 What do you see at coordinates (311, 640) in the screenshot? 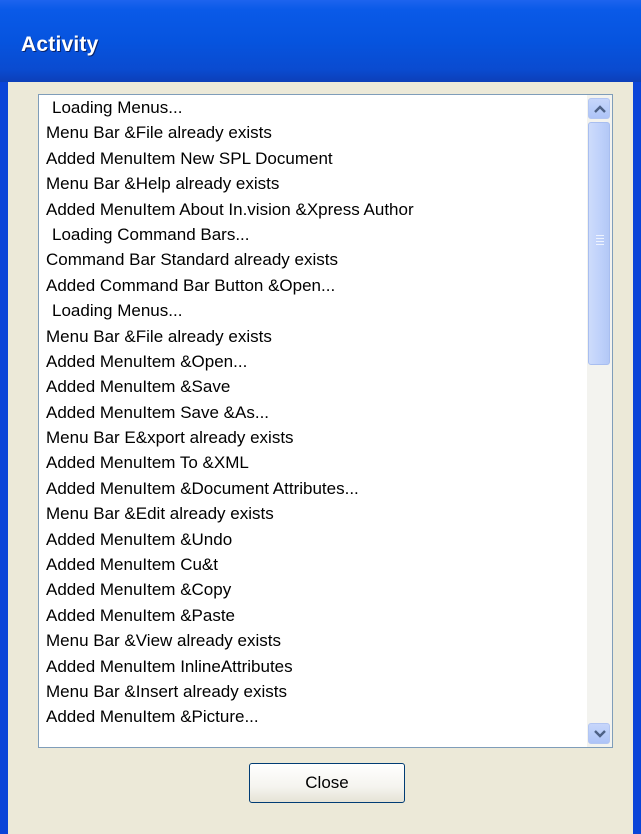
I see `log-list-item: Menu Bar &View already exists` at bounding box center [311, 640].